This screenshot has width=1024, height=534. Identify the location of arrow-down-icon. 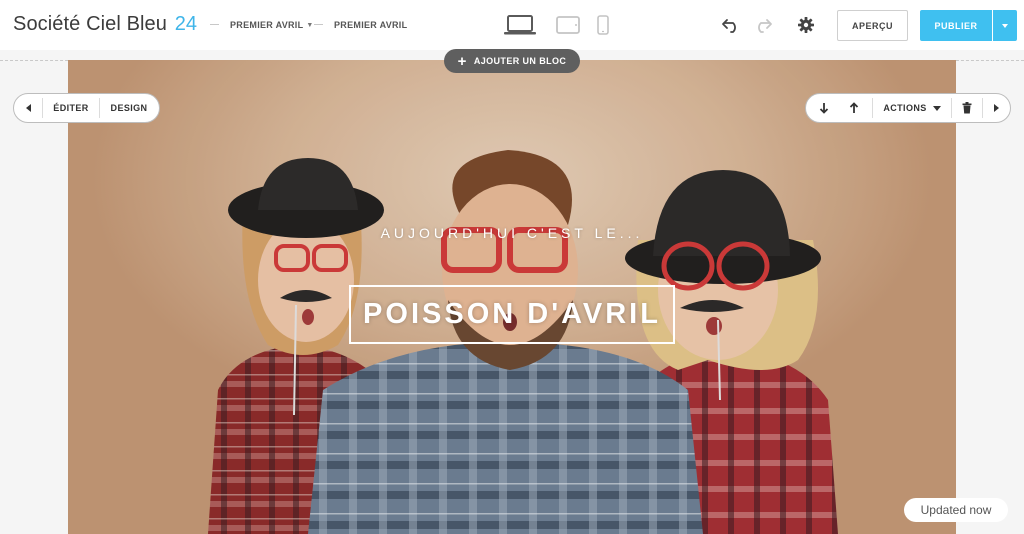
(824, 108).